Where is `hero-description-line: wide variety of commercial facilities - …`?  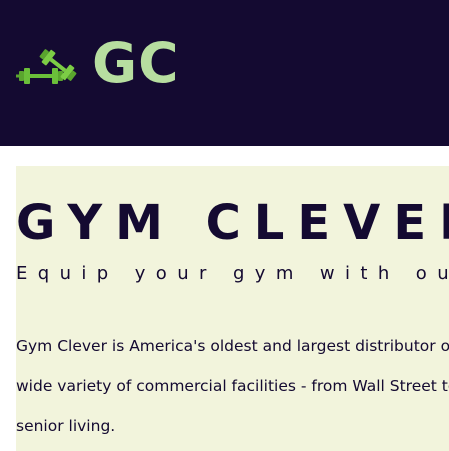 hero-description-line: wide variety of commercial facilities - … is located at coordinates (232, 386).